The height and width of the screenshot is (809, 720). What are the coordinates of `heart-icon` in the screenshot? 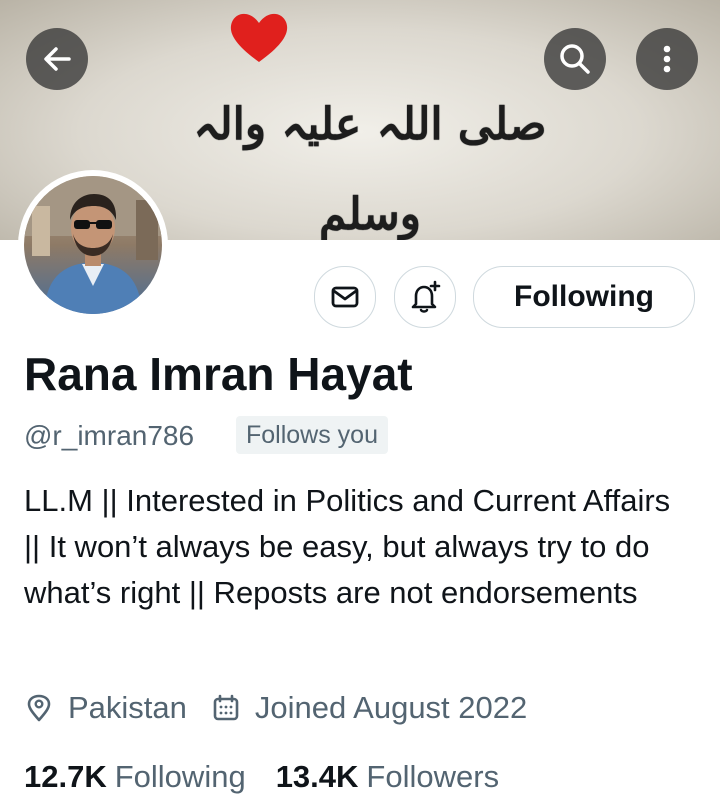 It's located at (259, 37).